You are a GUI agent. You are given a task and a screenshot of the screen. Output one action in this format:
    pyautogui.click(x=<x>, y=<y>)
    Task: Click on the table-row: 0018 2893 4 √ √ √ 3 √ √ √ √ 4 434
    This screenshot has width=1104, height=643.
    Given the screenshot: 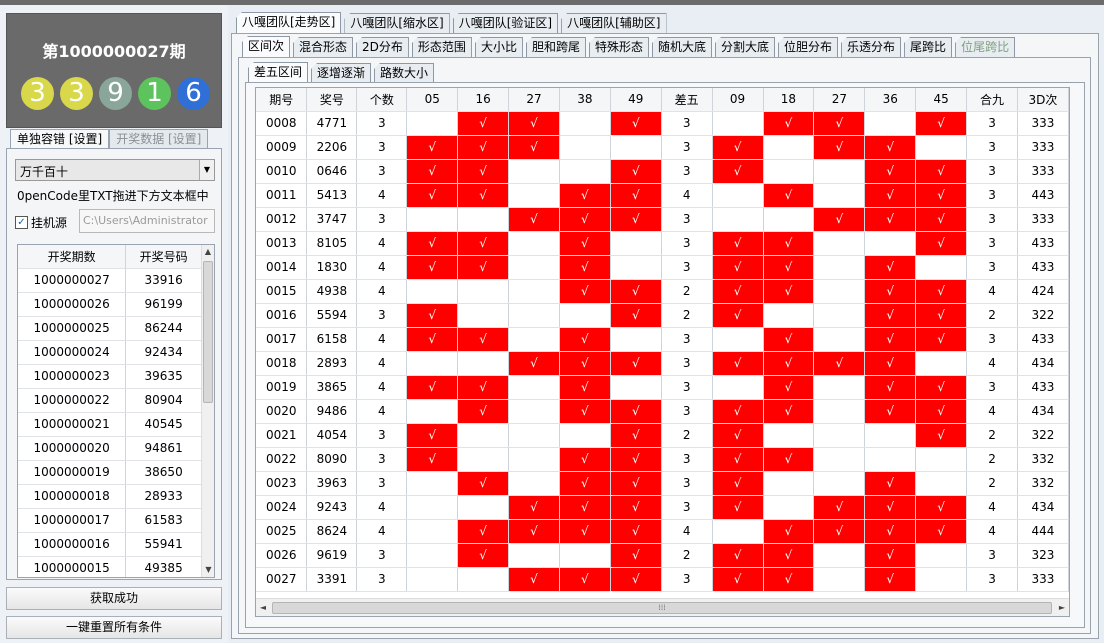 What is the action you would take?
    pyautogui.click(x=662, y=363)
    